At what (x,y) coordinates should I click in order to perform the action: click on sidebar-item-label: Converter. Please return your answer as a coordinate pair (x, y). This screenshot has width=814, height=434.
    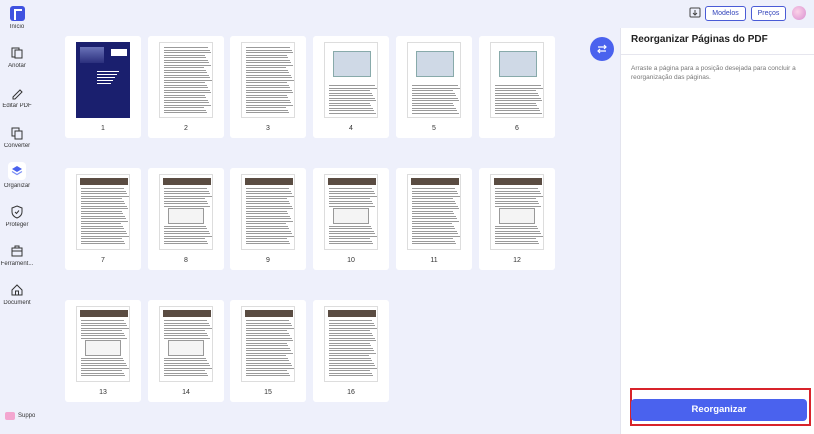
    Looking at the image, I should click on (17, 146).